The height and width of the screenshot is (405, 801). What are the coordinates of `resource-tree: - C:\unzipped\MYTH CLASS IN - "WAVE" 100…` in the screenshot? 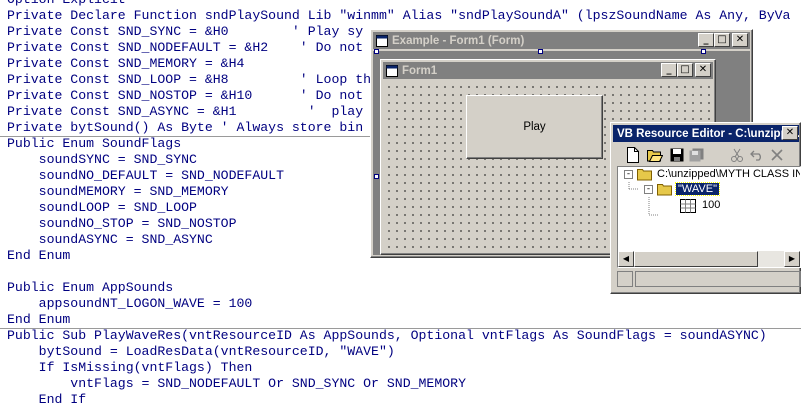 It's located at (709, 217).